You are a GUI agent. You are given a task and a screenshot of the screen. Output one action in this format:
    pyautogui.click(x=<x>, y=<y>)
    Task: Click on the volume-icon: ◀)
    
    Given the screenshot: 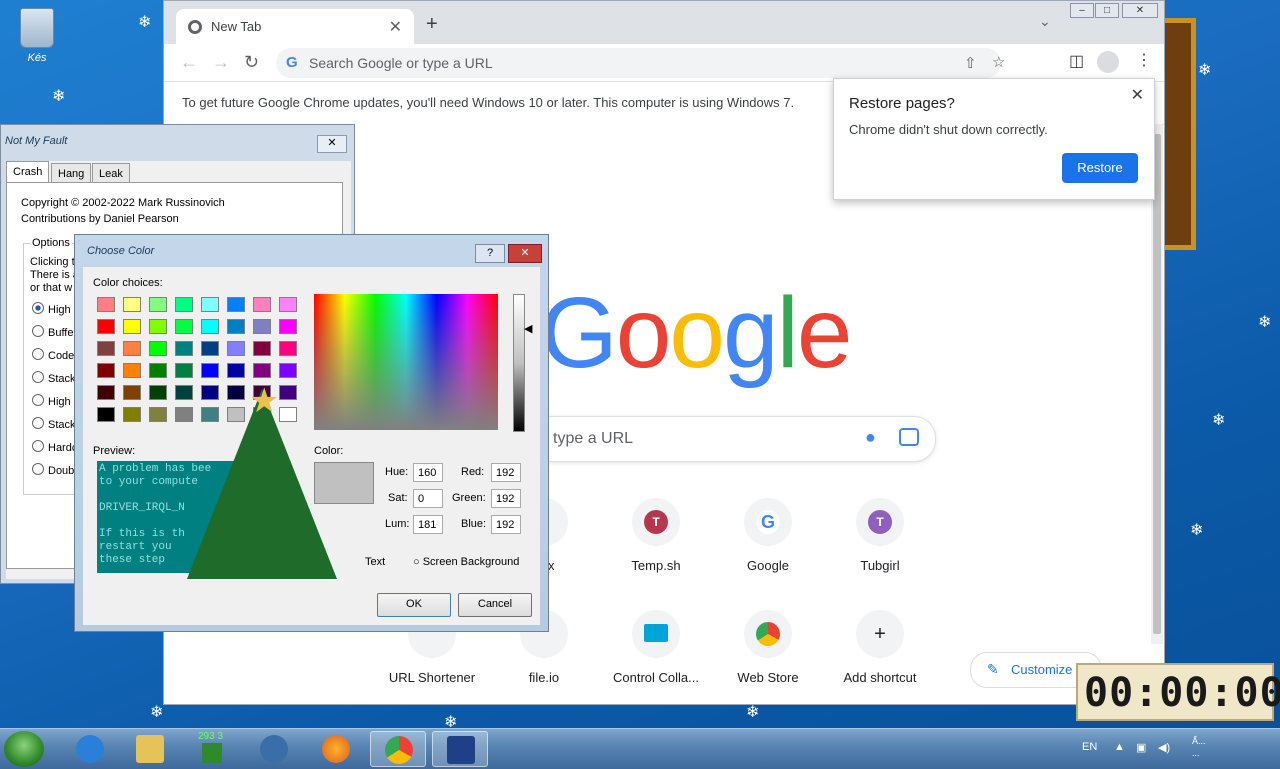 What is the action you would take?
    pyautogui.click(x=1164, y=747)
    